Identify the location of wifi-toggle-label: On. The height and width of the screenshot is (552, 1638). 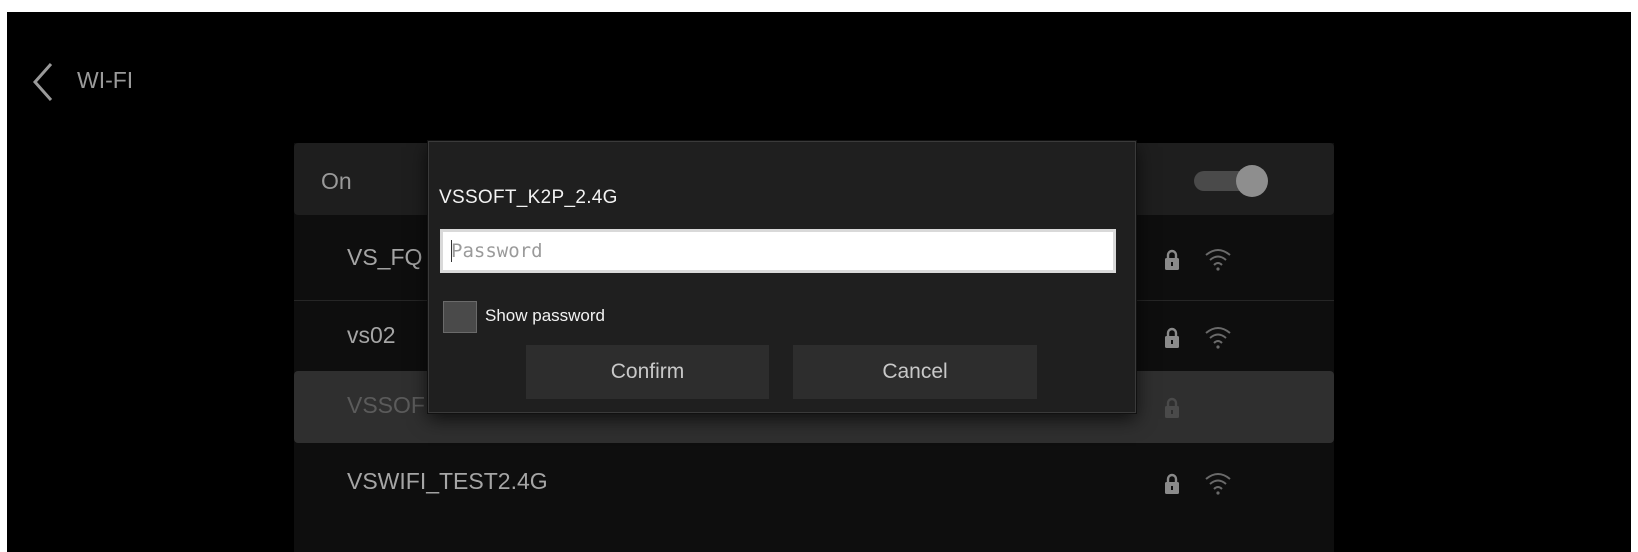
(336, 181).